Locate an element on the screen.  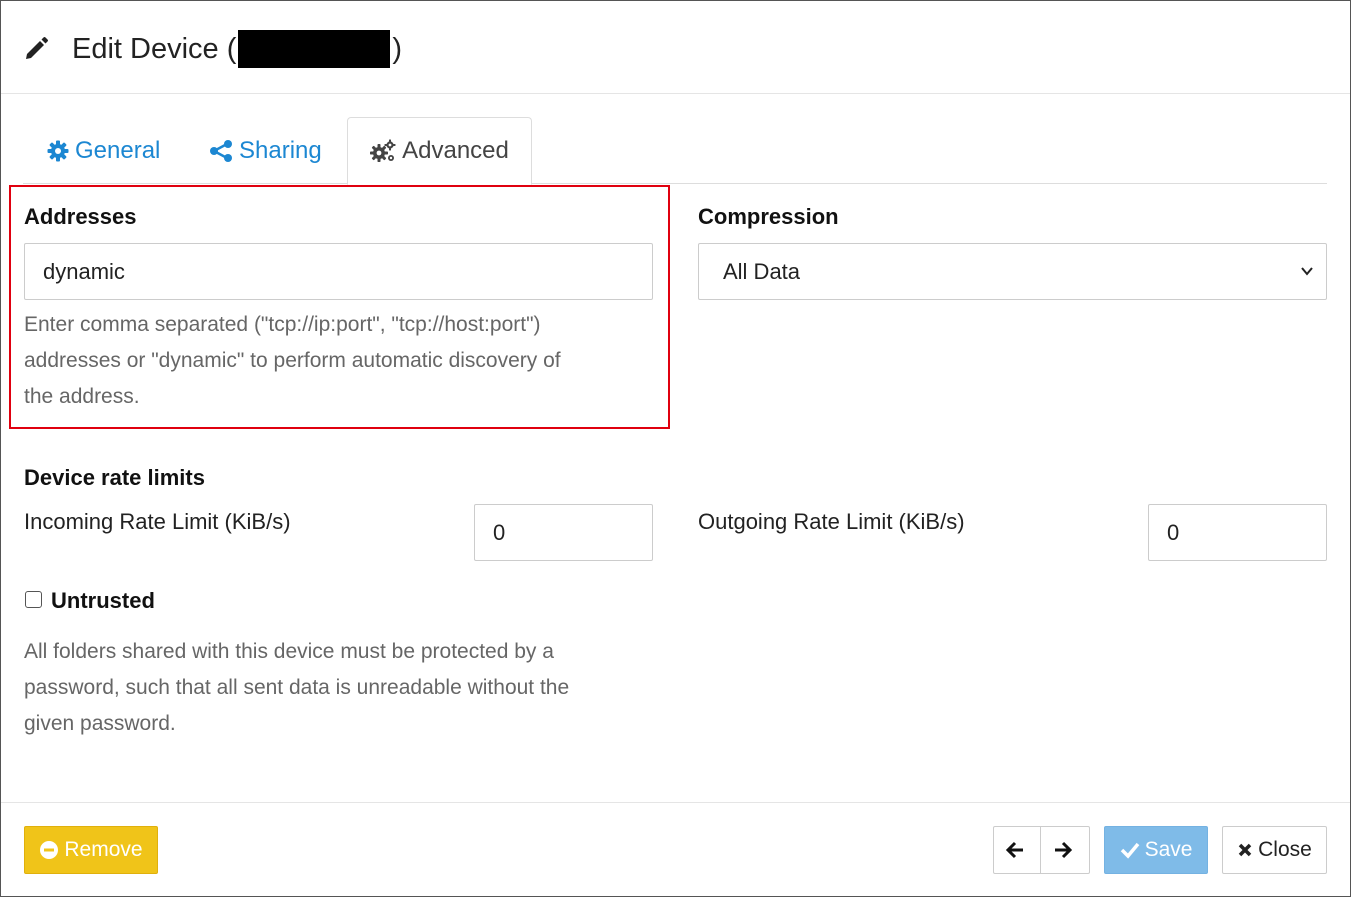
dialog-title: Edit Device ( ) is located at coordinates (237, 49).